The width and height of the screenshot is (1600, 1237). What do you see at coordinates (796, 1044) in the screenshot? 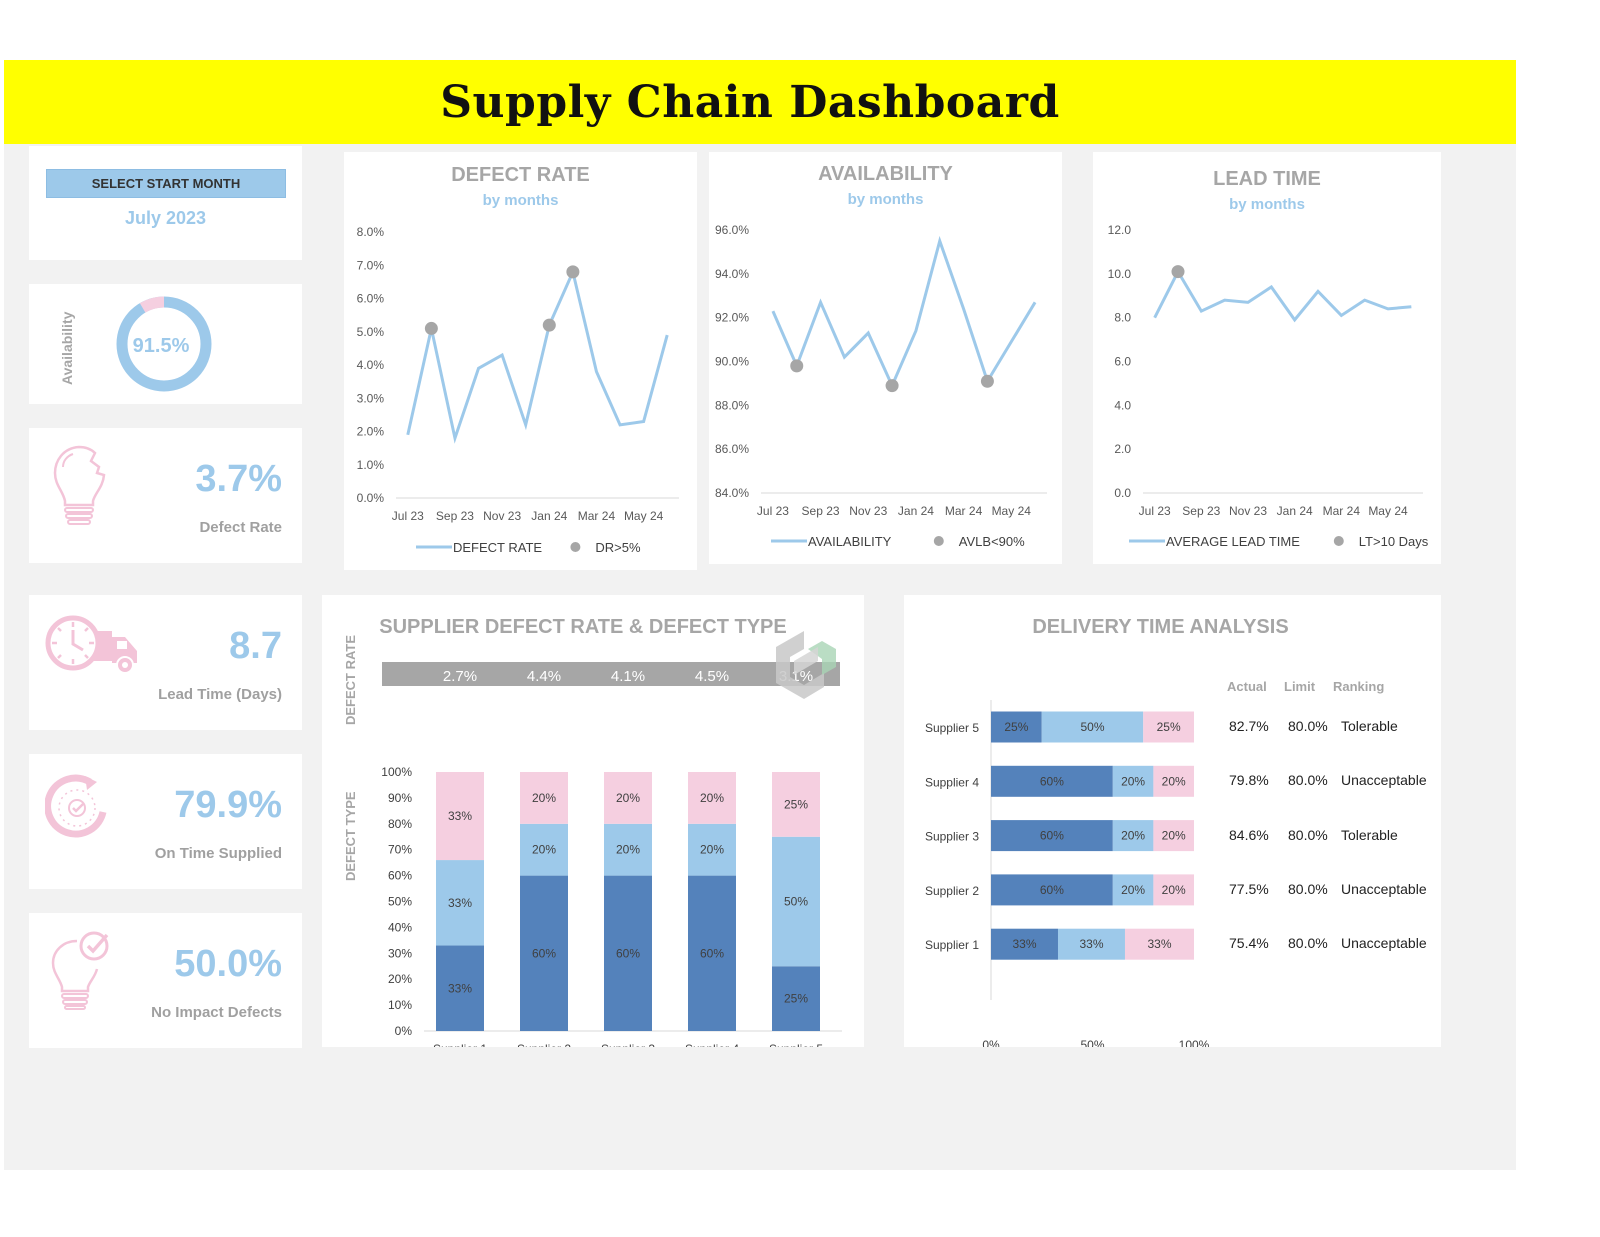
I see `x-tick-label: Supplier 5` at bounding box center [796, 1044].